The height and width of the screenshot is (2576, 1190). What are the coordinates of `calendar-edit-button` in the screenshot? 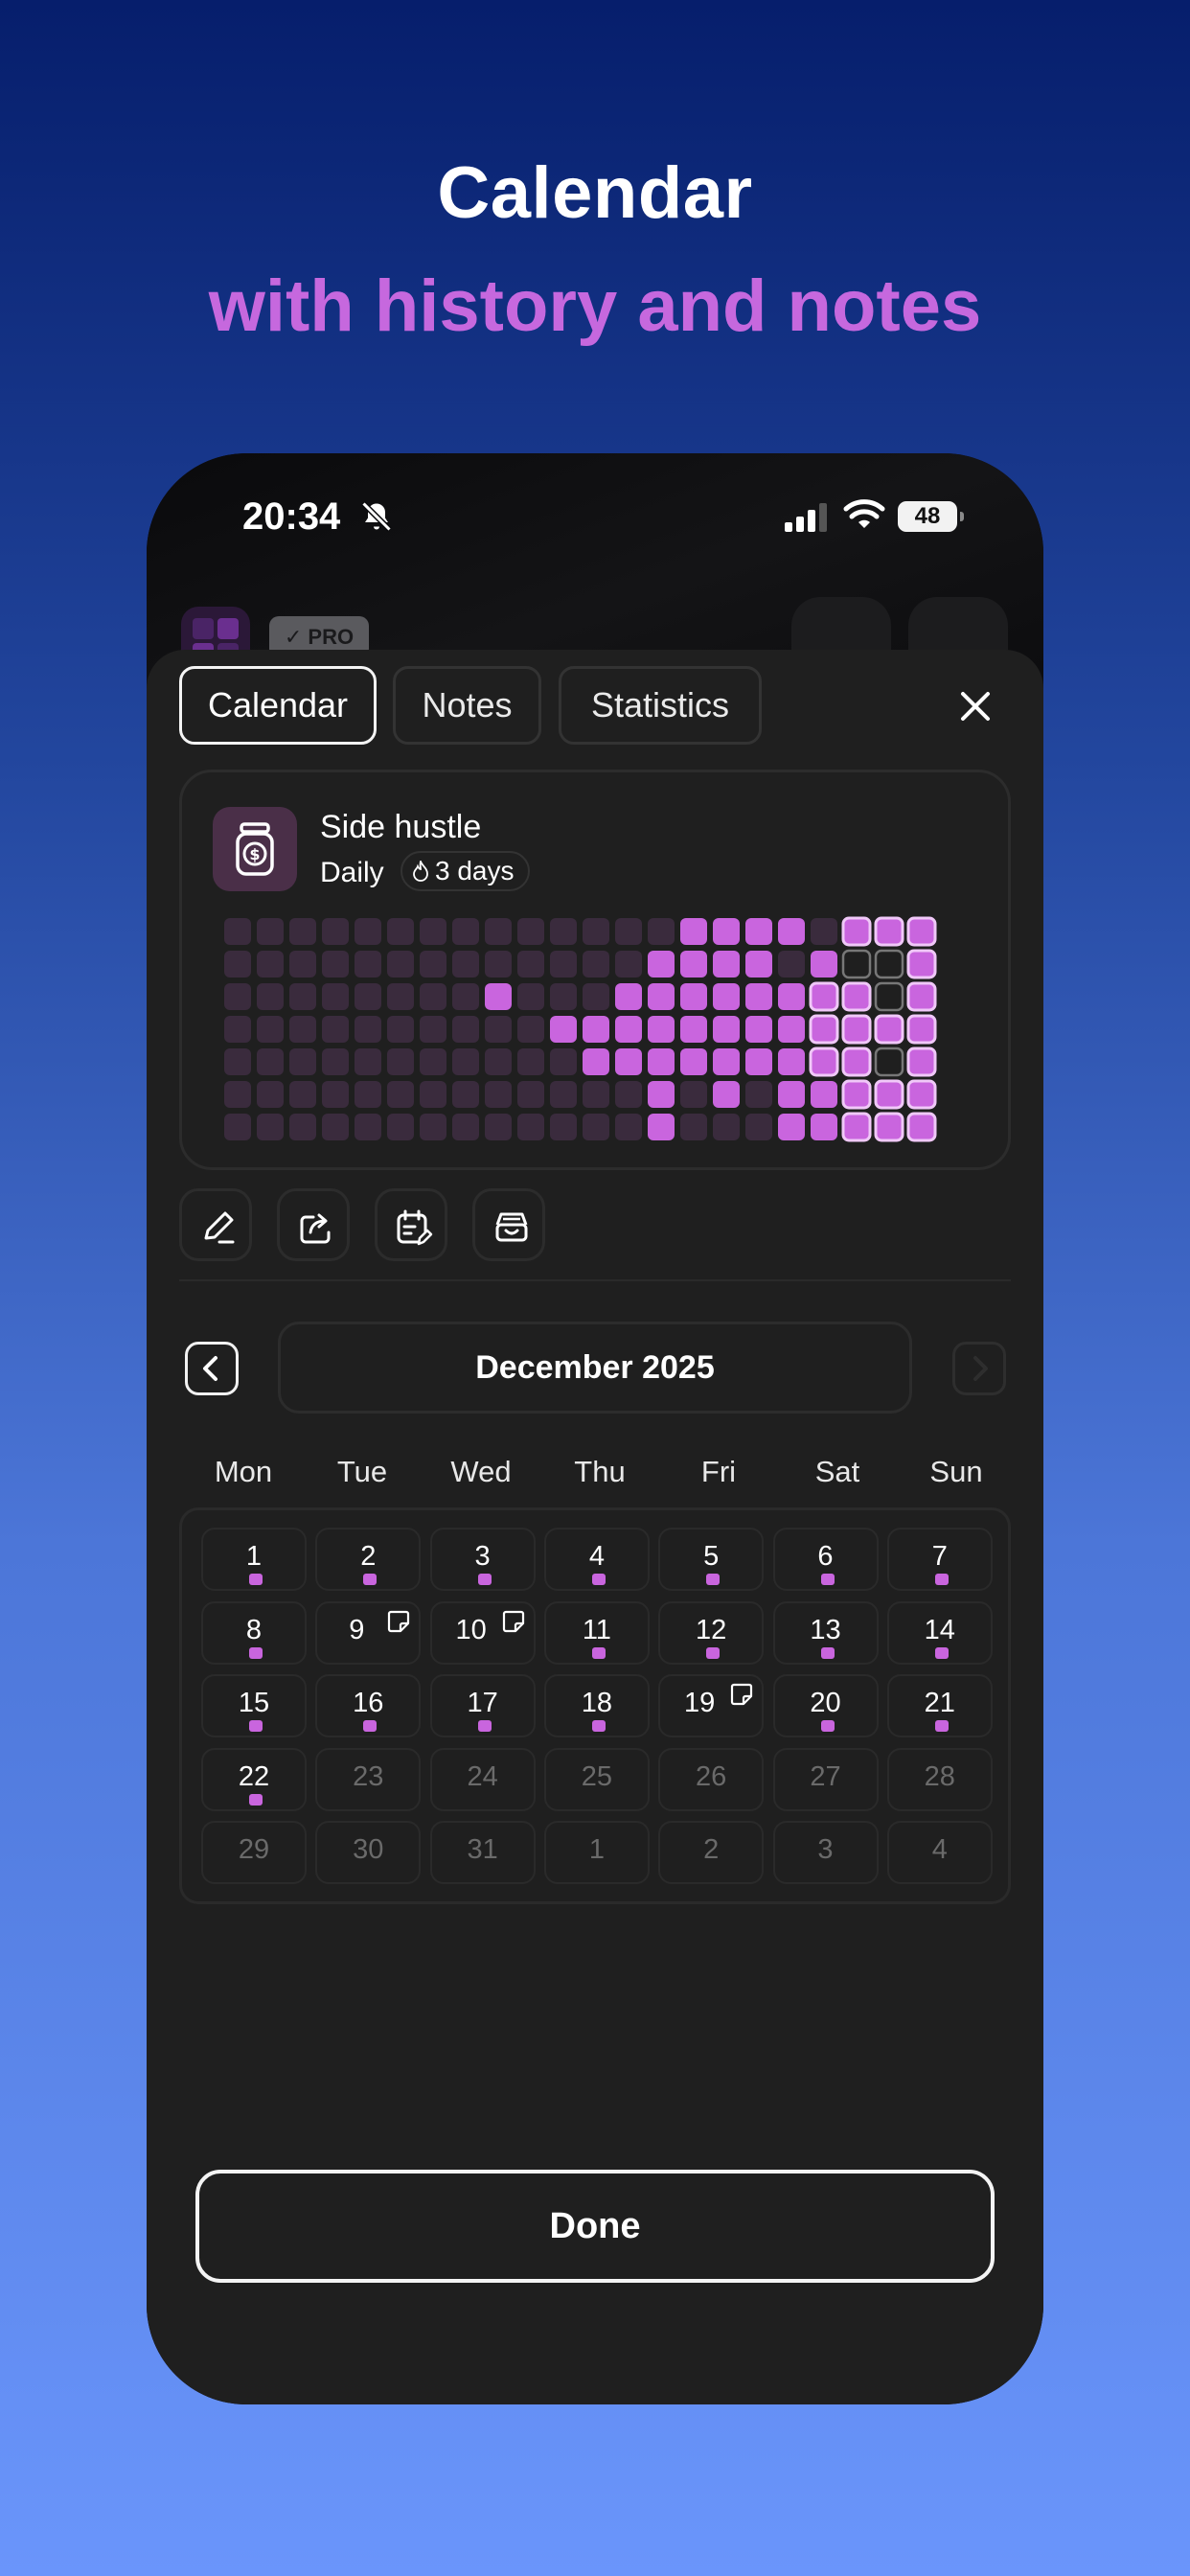 It's located at (411, 1224).